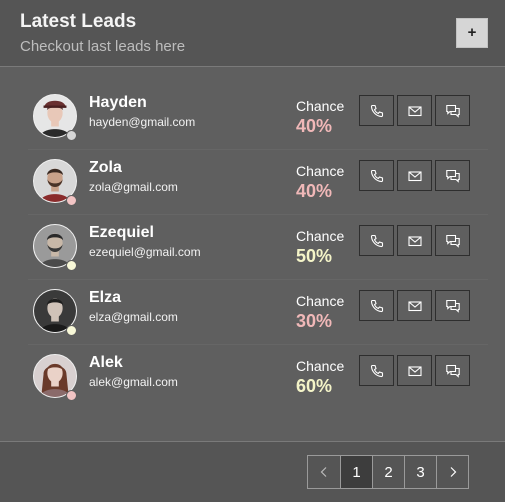  I want to click on lead-email: elza@gmail.com, so click(133, 317).